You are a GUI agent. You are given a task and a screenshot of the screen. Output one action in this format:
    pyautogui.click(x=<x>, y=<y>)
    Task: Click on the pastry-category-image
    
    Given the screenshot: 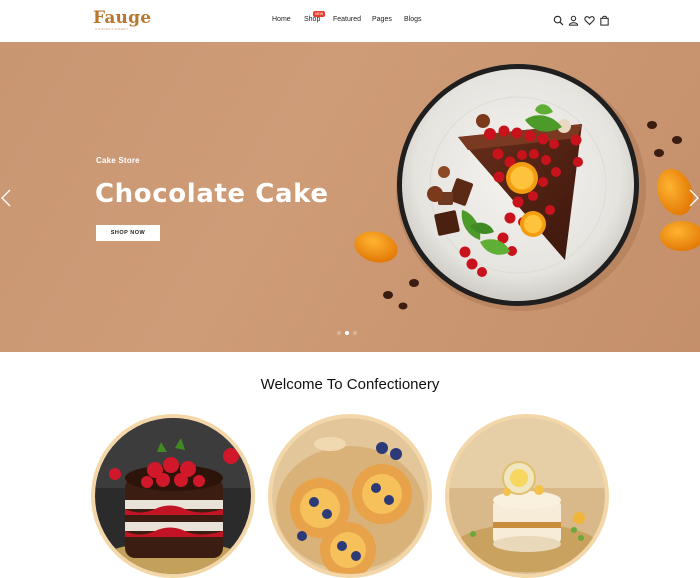 What is the action you would take?
    pyautogui.click(x=350, y=496)
    